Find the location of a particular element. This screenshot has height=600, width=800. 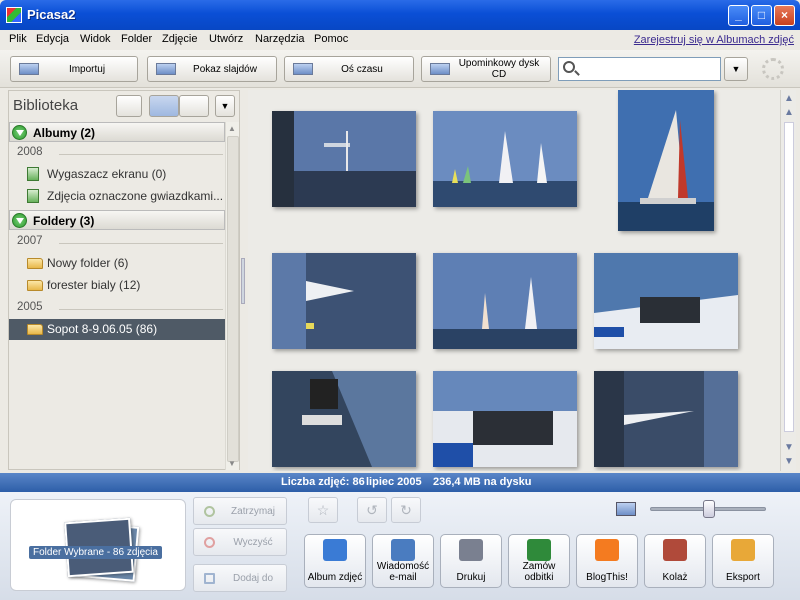

zoom-slider-knob is located at coordinates (709, 509).